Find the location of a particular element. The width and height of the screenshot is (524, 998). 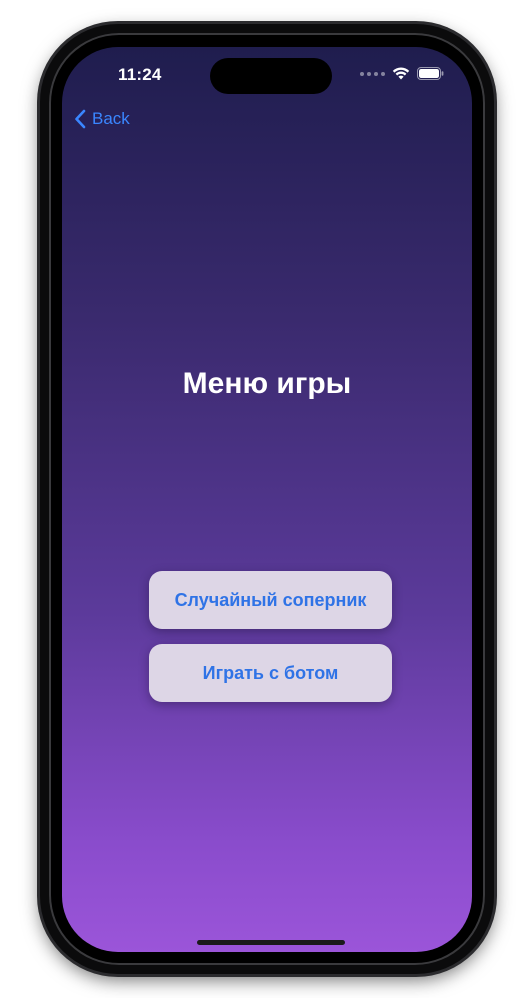

page-title: Меню игры is located at coordinates (267, 383).